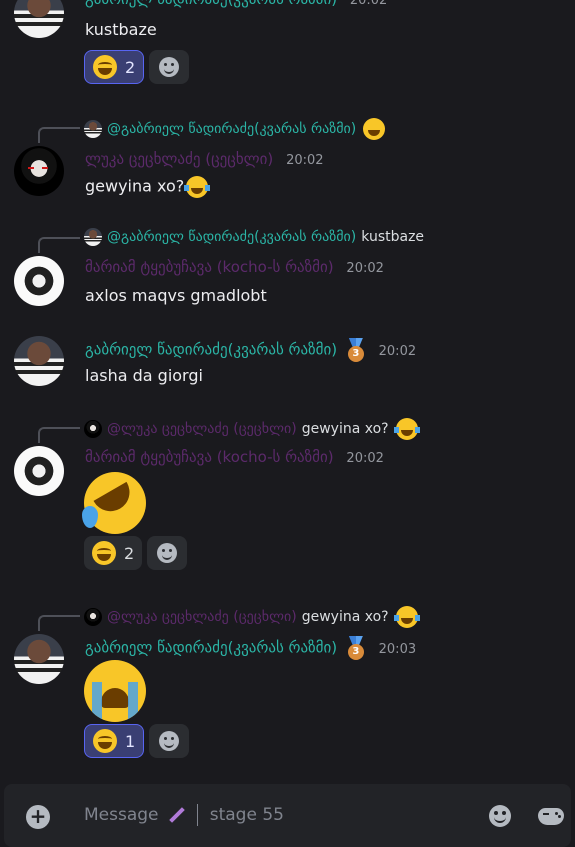 This screenshot has width=575, height=847. I want to click on message-text: kustbaze, so click(121, 29).